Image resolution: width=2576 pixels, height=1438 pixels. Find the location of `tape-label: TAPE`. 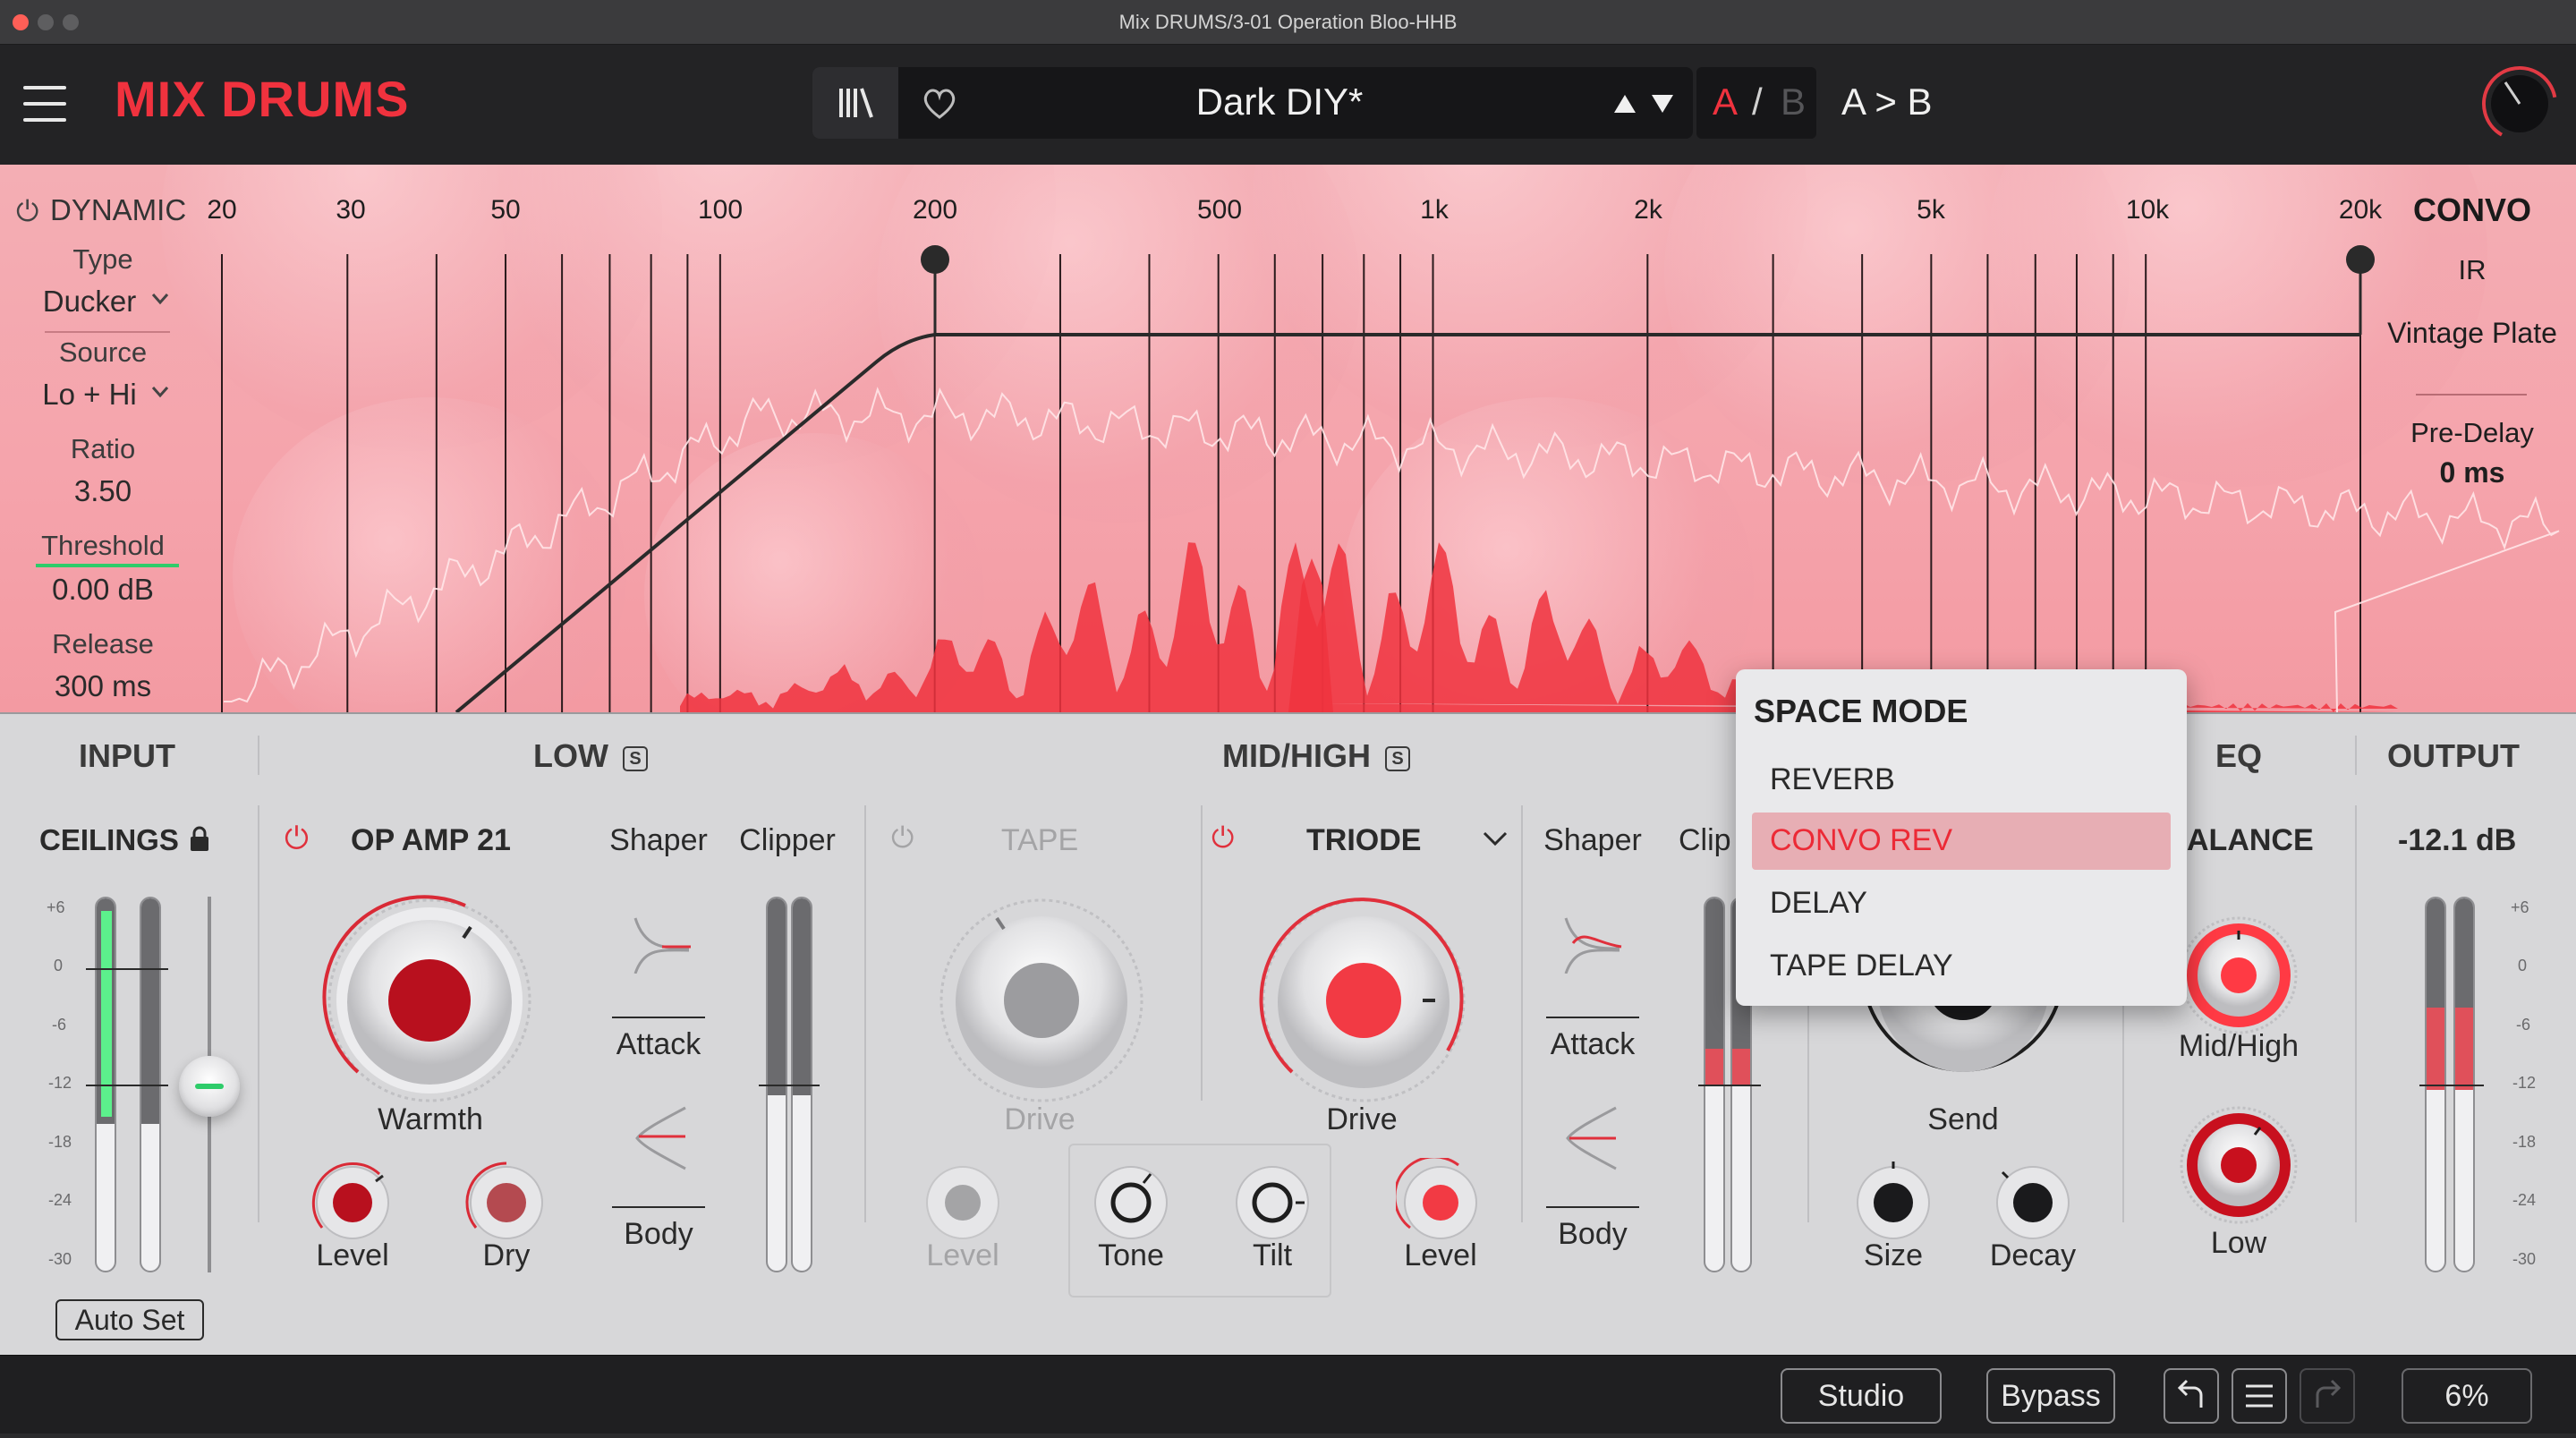

tape-label: TAPE is located at coordinates (1039, 840).